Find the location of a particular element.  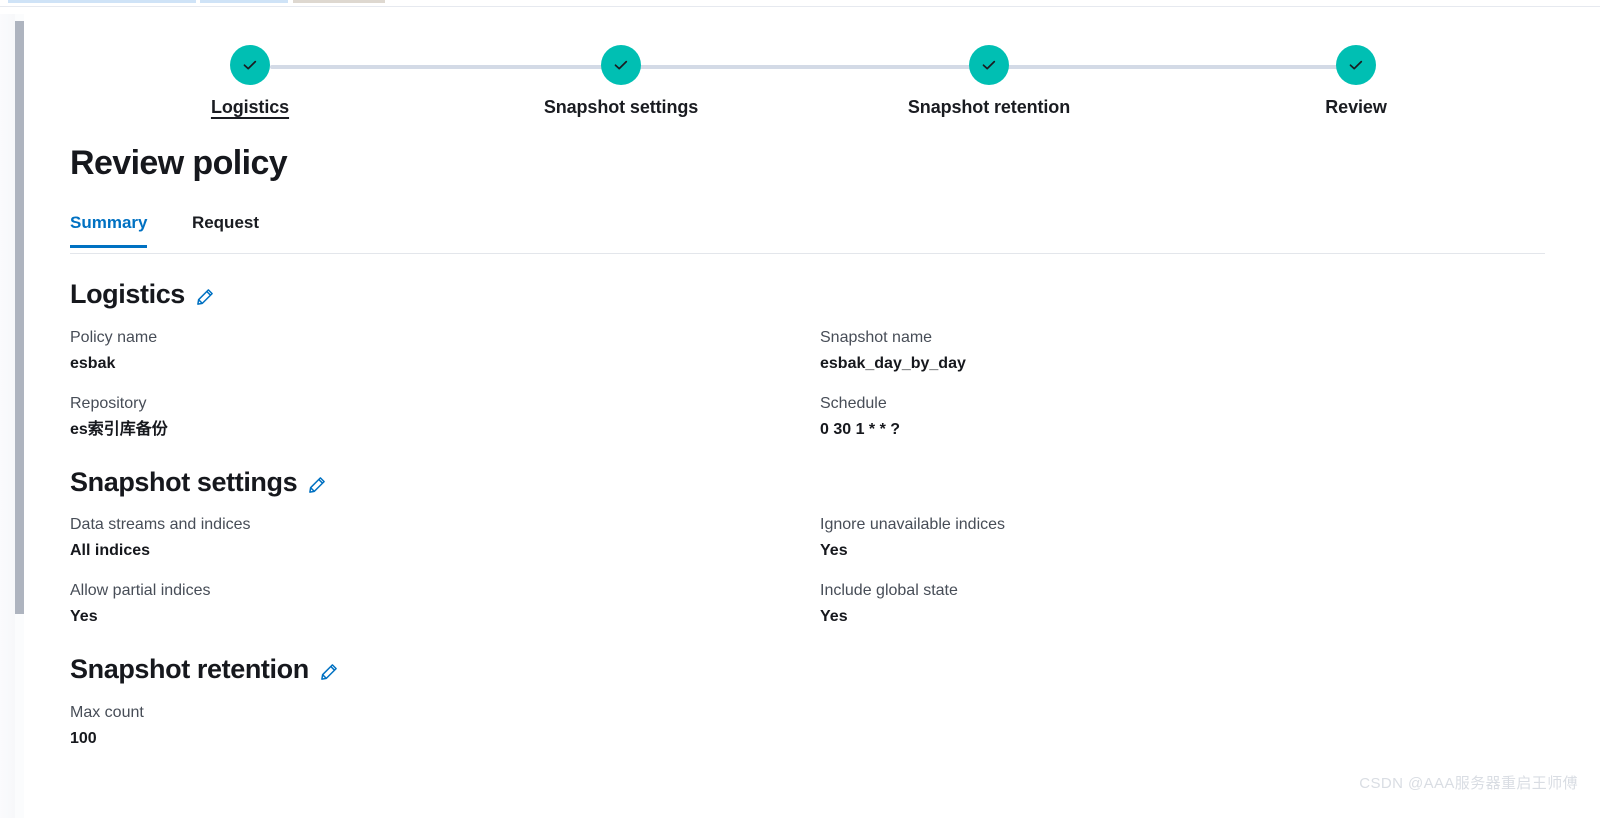

field-label: Repository is located at coordinates (108, 403).